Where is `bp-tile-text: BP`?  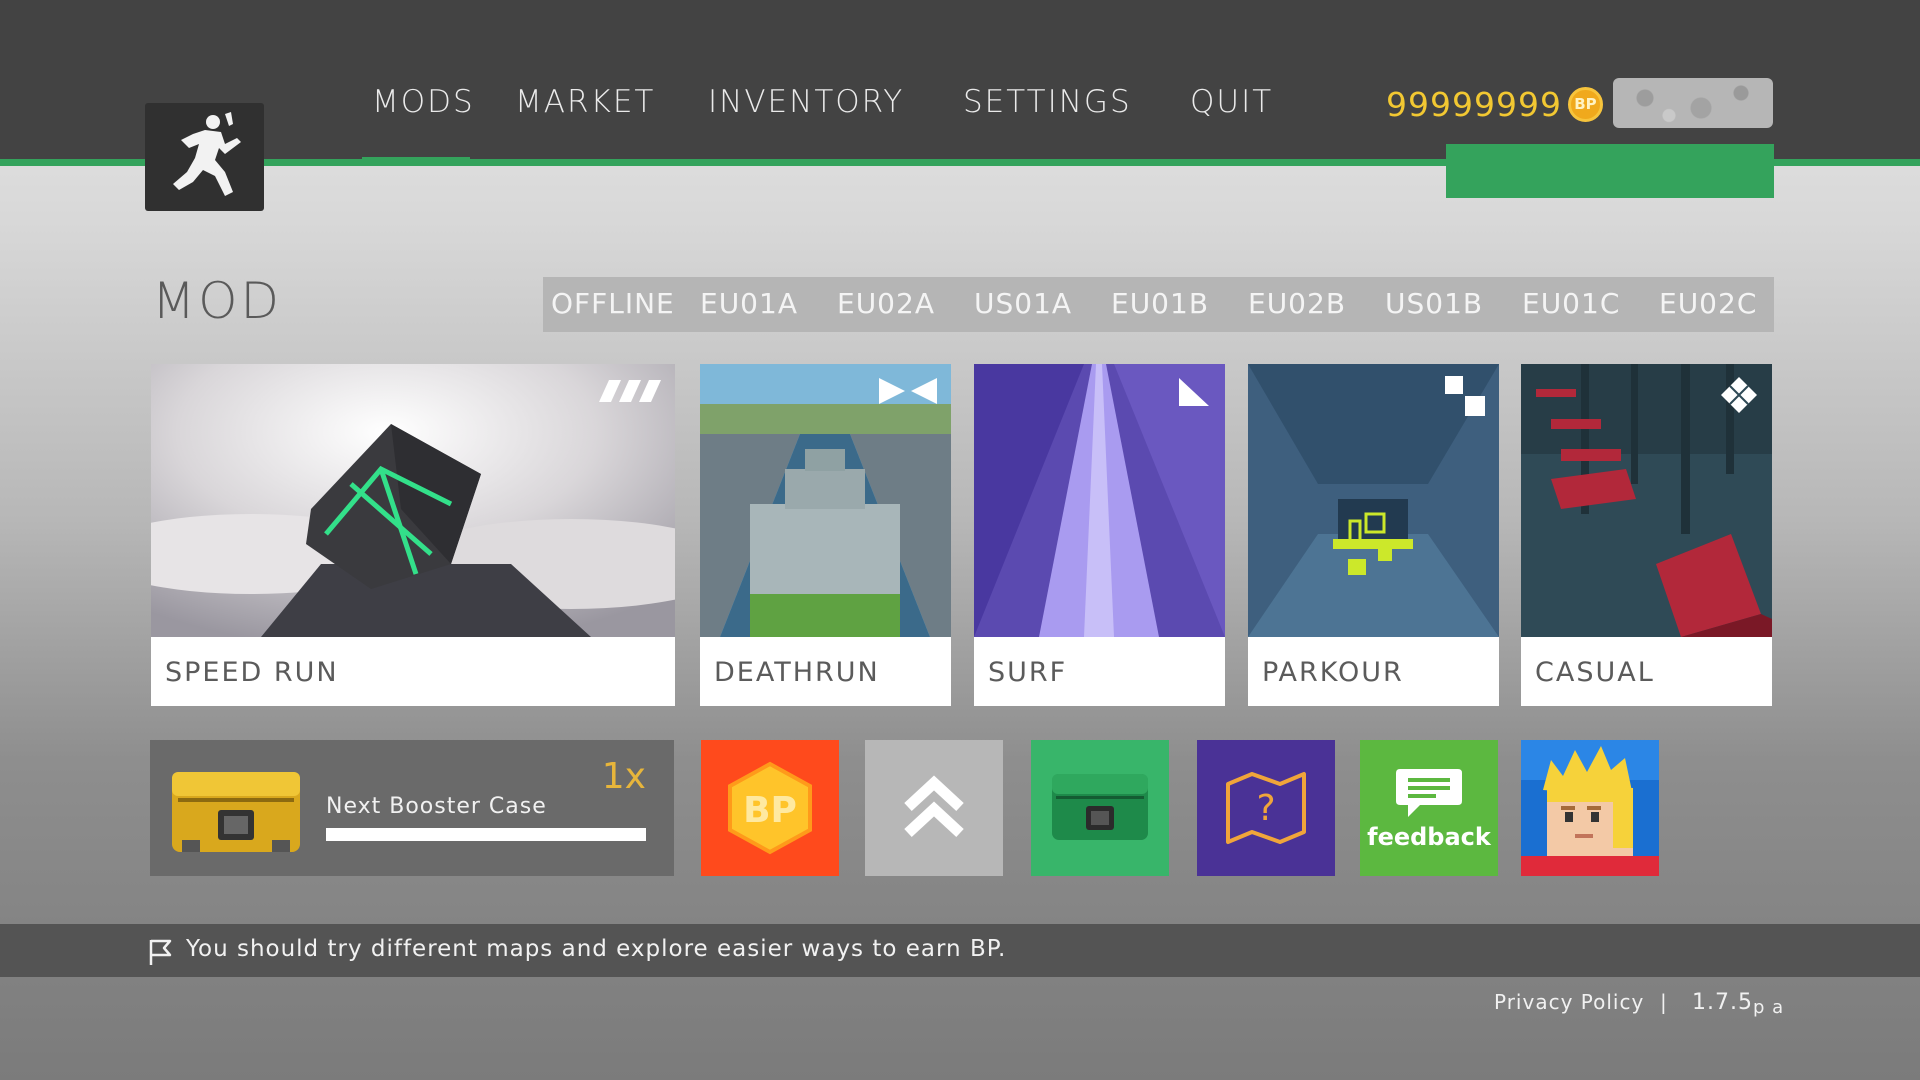 bp-tile-text: BP is located at coordinates (770, 810).